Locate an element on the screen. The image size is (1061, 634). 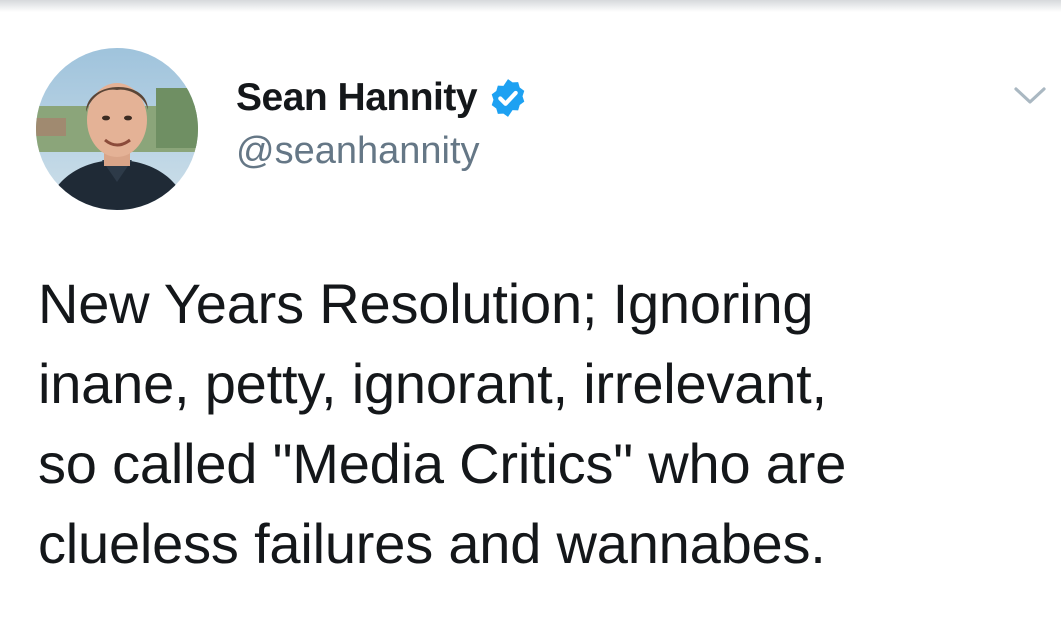
tweet-text-line: so called "Media Critics" who are is located at coordinates (442, 463).